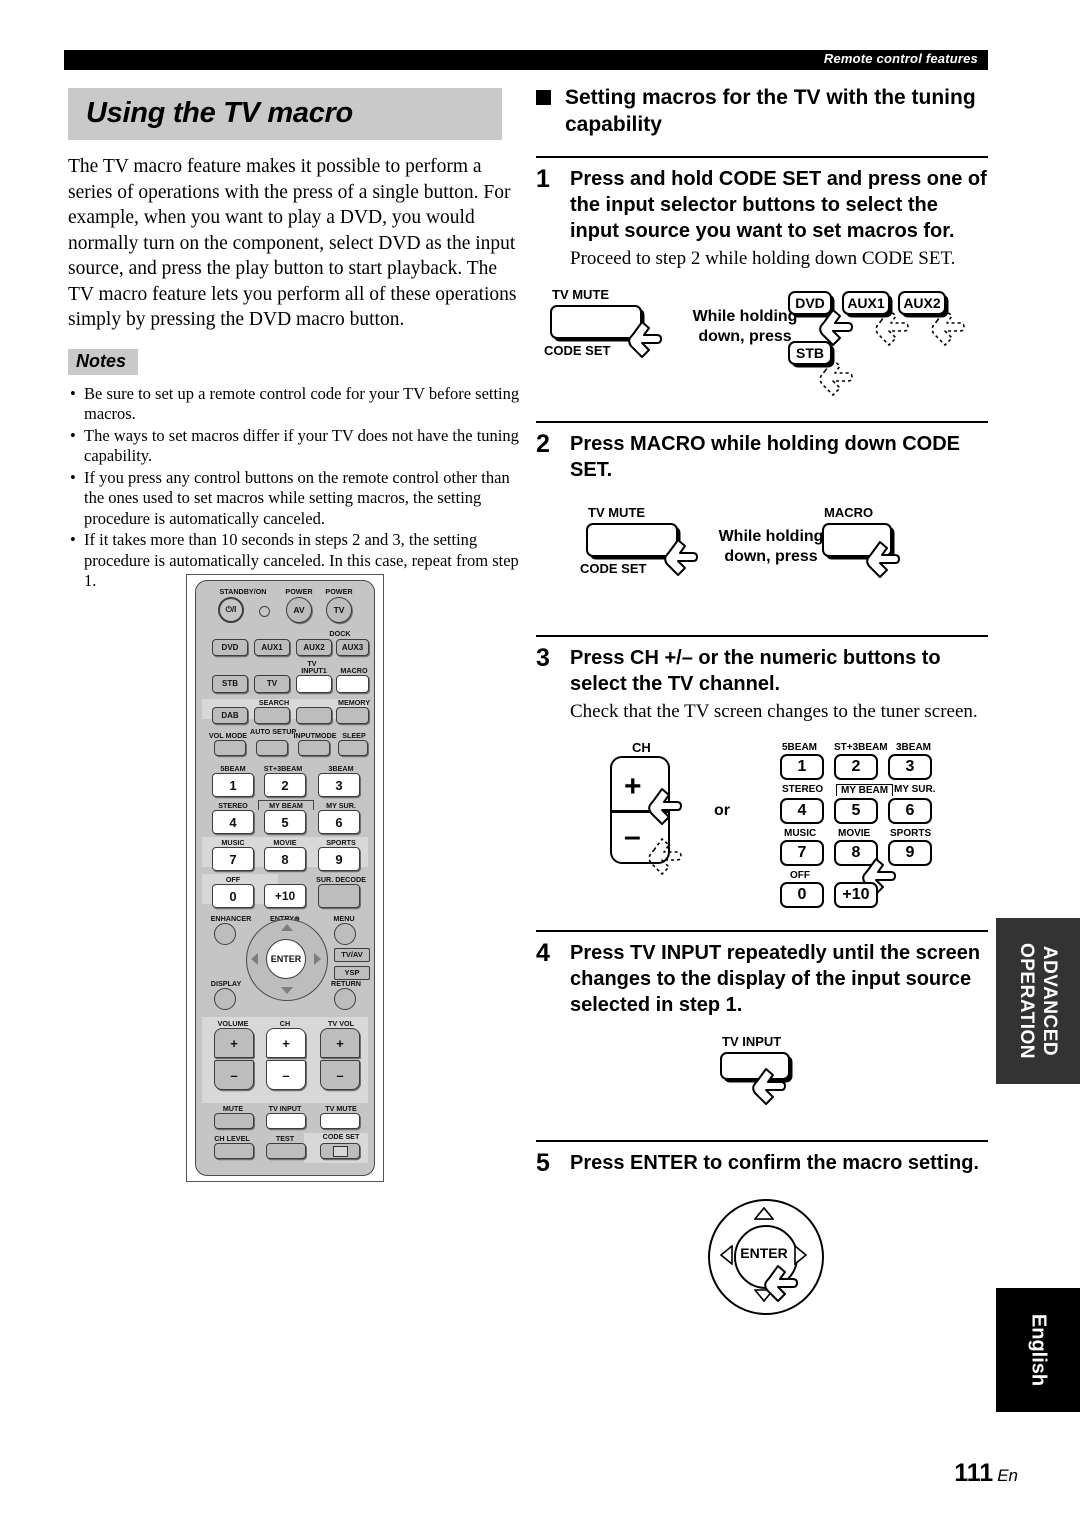  What do you see at coordinates (915, 789) in the screenshot?
I see `fig3-key-label: MY SUR.` at bounding box center [915, 789].